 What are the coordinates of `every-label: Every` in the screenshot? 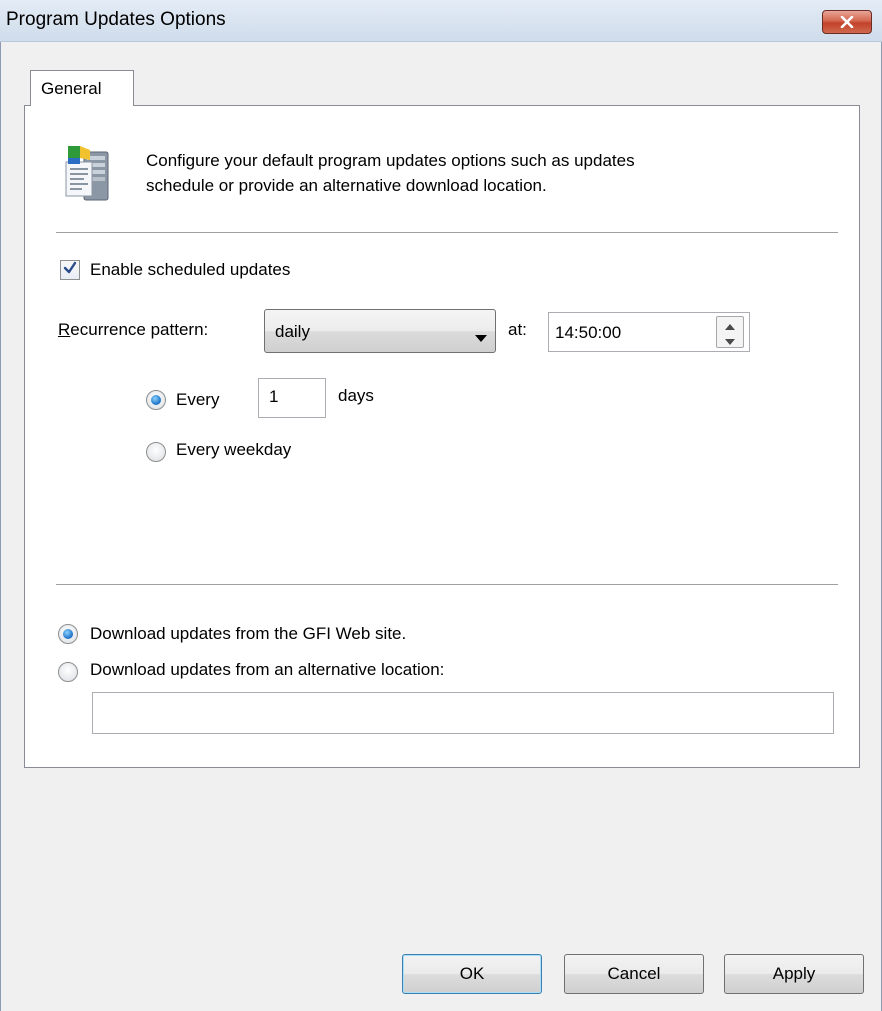 It's located at (197, 400).